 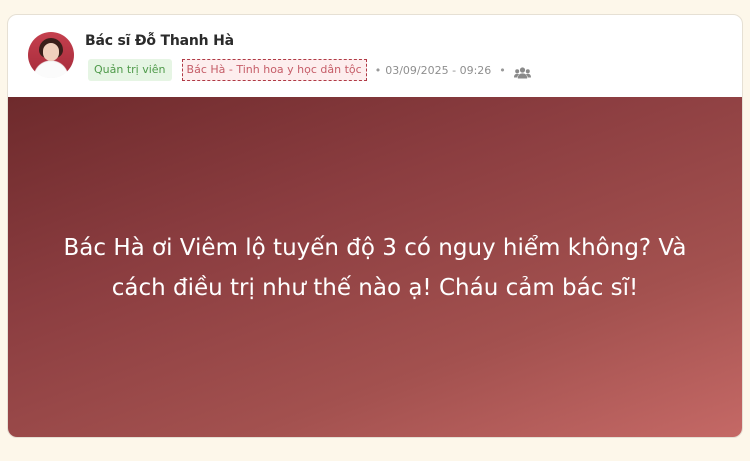 I want to click on avatar, so click(x=51, y=55).